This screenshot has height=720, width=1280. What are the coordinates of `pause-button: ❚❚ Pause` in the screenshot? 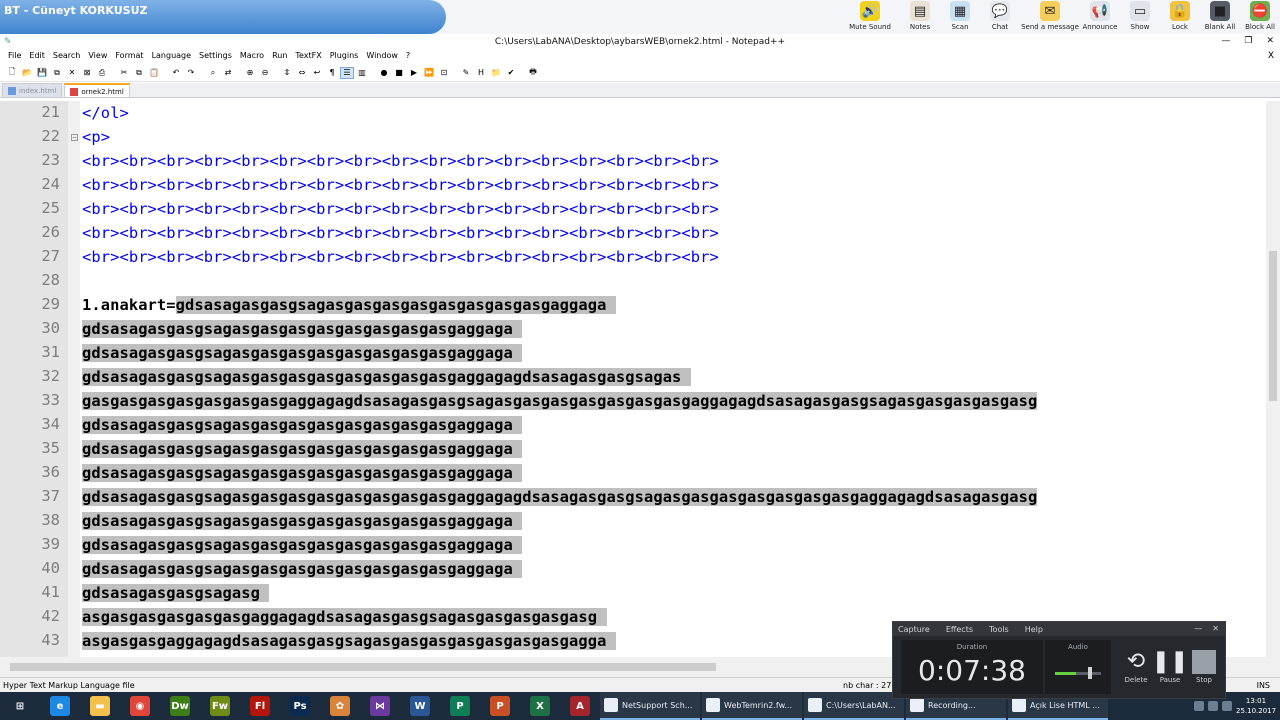 It's located at (1170, 666).